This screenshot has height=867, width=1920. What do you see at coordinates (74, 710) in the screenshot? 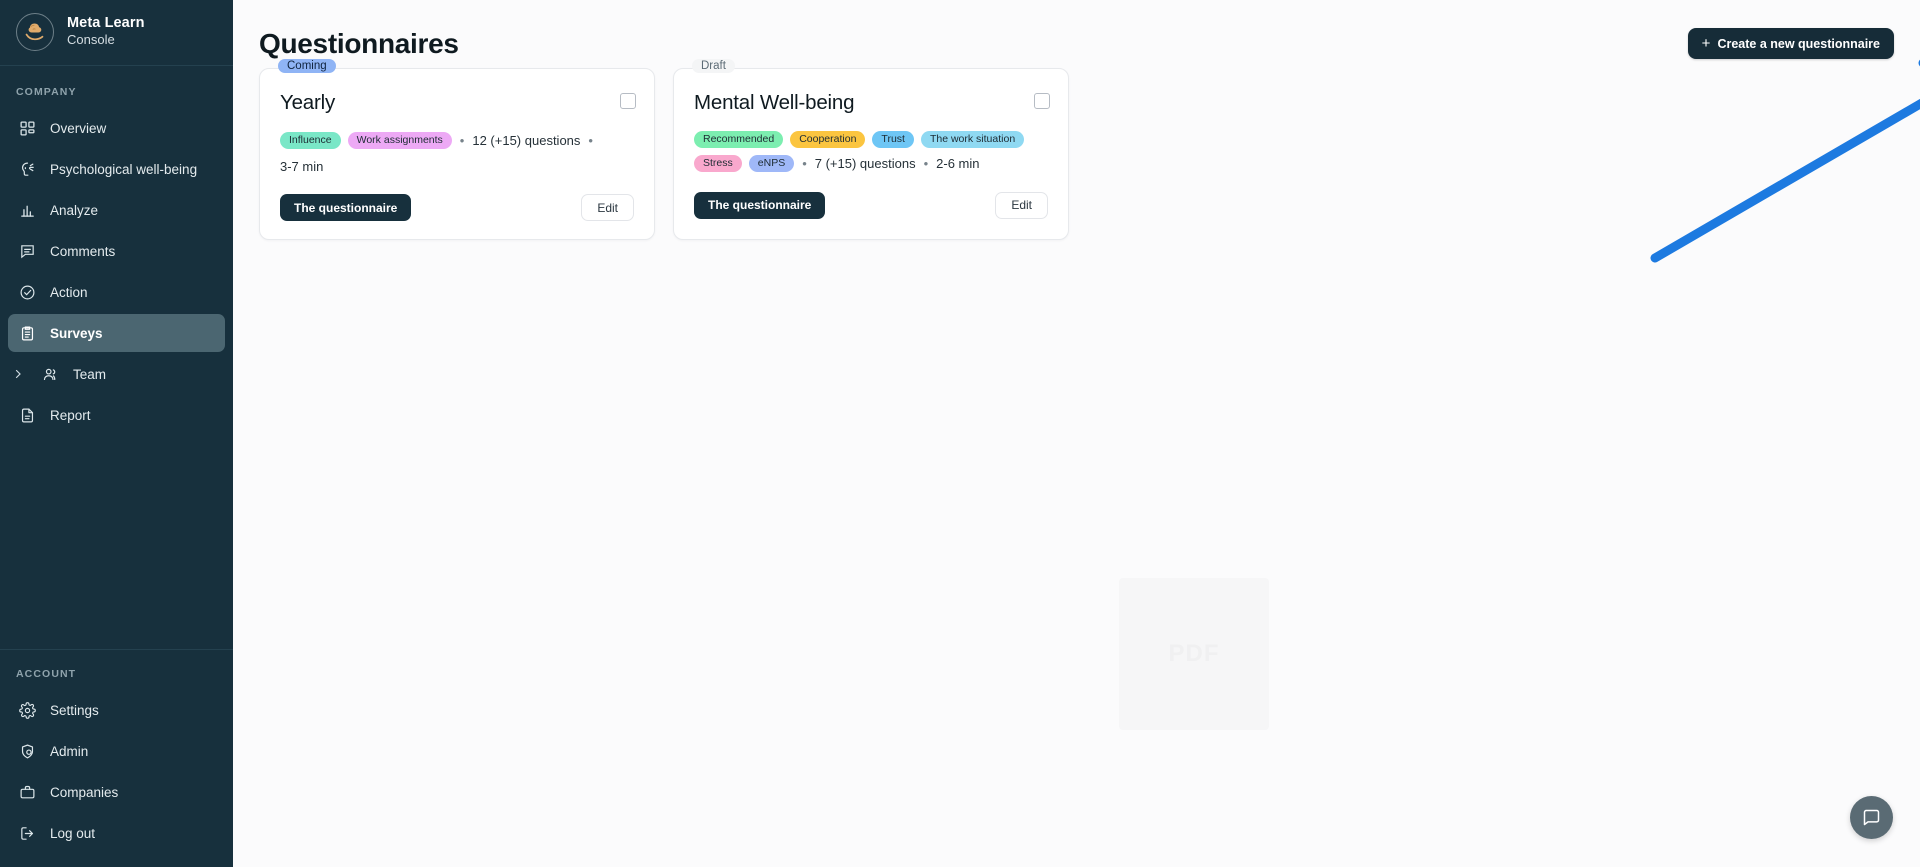
I see `sidebar-item-label: Settings` at bounding box center [74, 710].